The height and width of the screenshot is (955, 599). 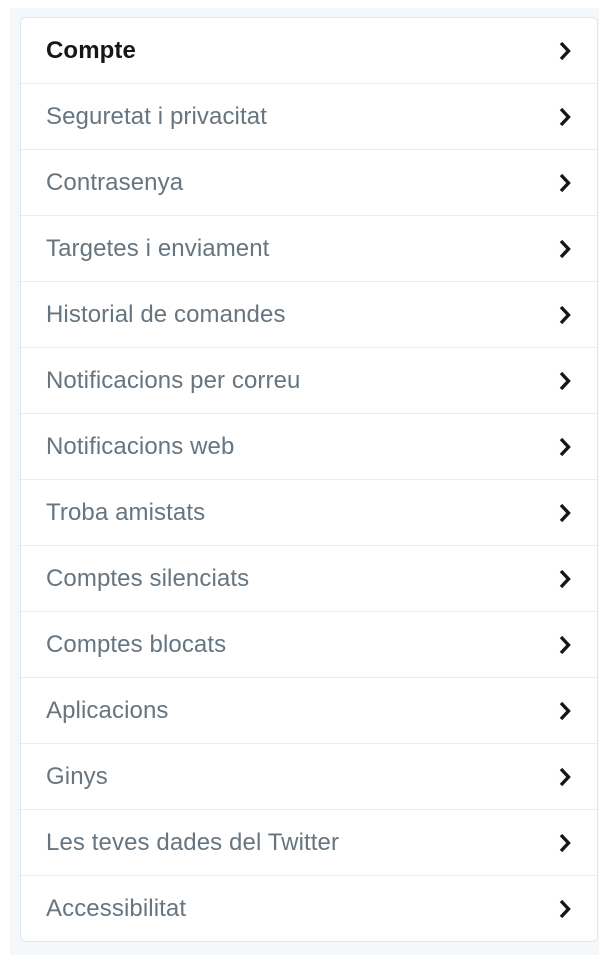 What do you see at coordinates (309, 777) in the screenshot?
I see `settings-menu-item-ginys: Ginys` at bounding box center [309, 777].